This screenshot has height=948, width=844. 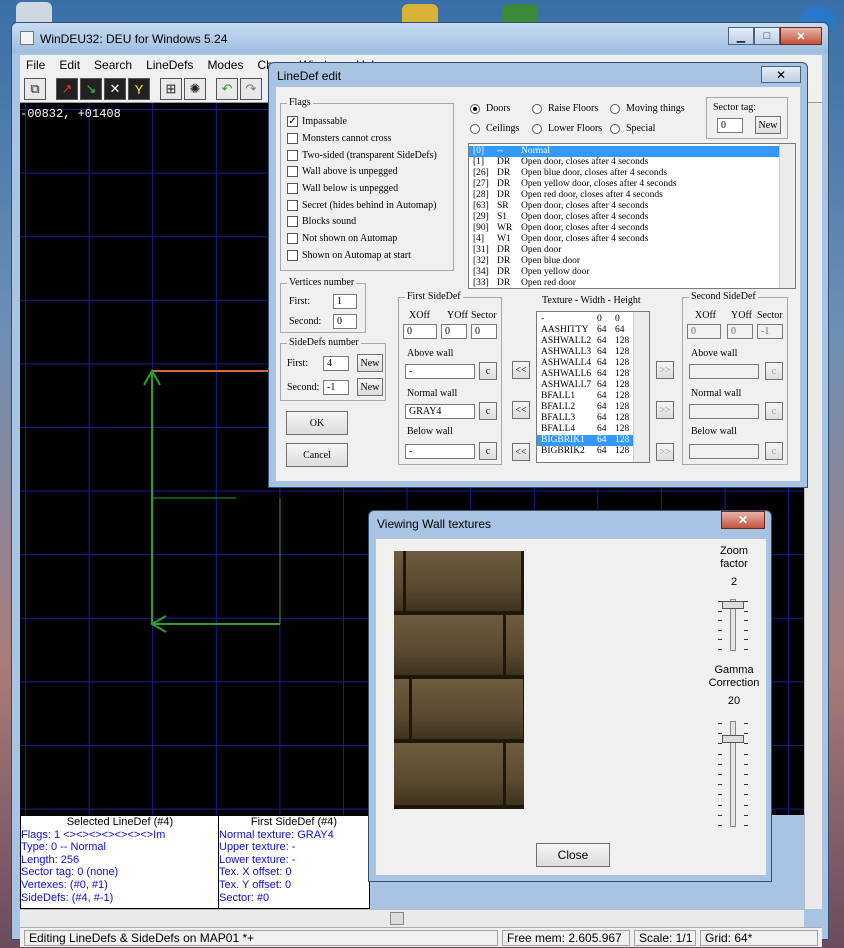 I want to click on list-item: [0] -- Normal, so click(x=625, y=151).